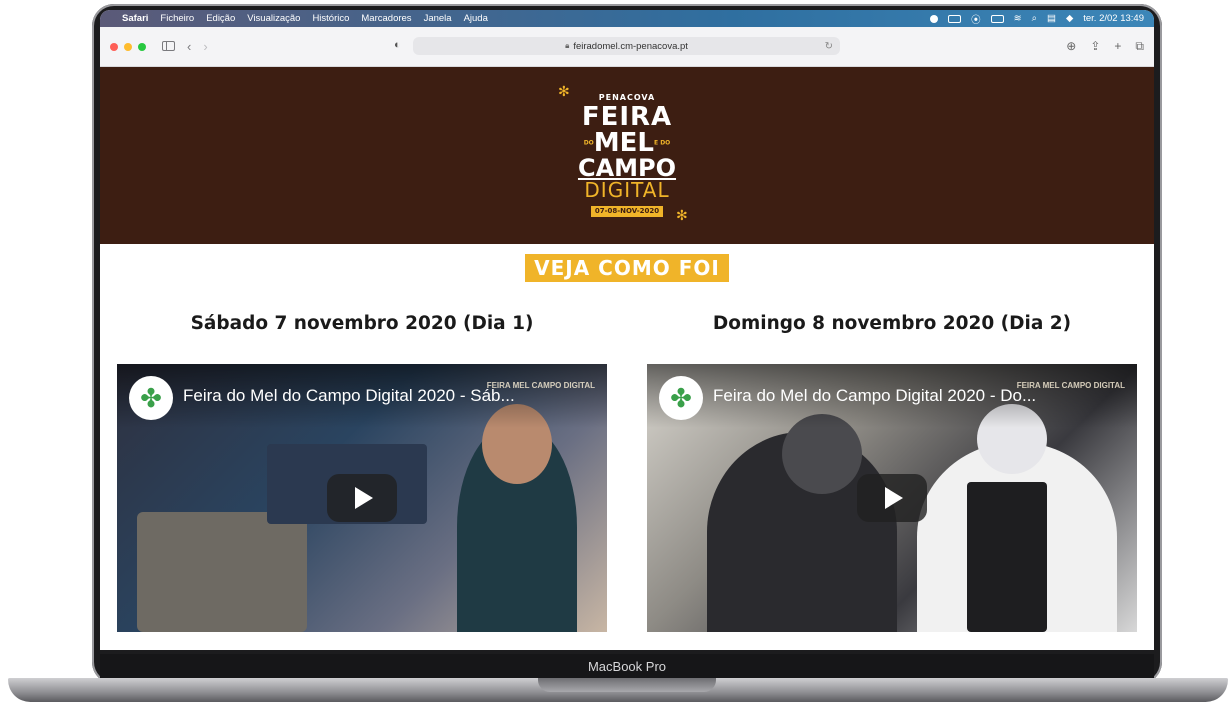 The image size is (1232, 711). I want to click on menubar-clock: ter. 2/02 13:49, so click(1113, 18).